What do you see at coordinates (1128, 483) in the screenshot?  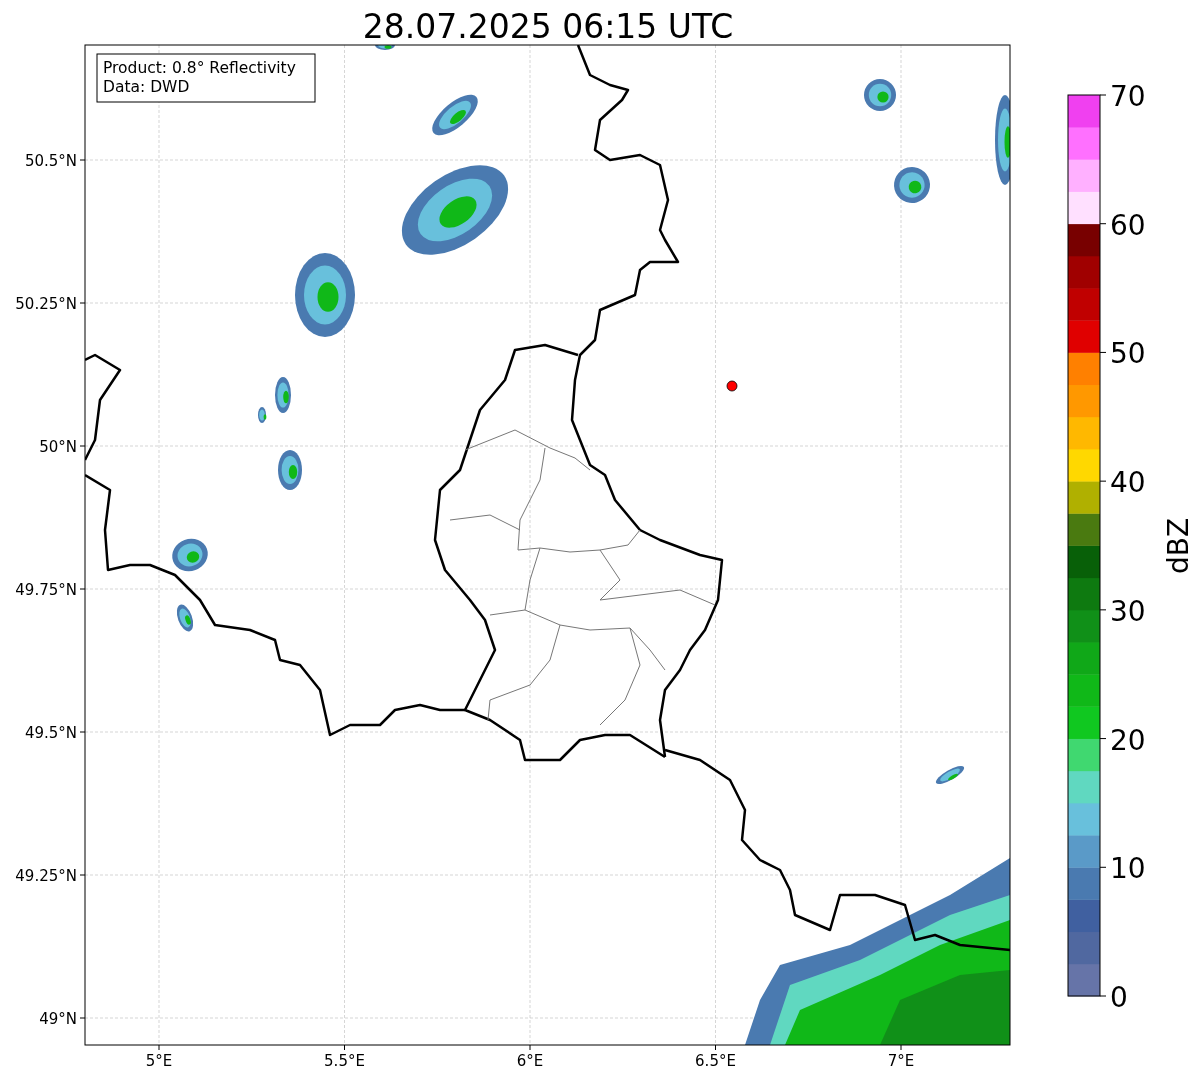 I see `colorbar-tick-label: 40` at bounding box center [1128, 483].